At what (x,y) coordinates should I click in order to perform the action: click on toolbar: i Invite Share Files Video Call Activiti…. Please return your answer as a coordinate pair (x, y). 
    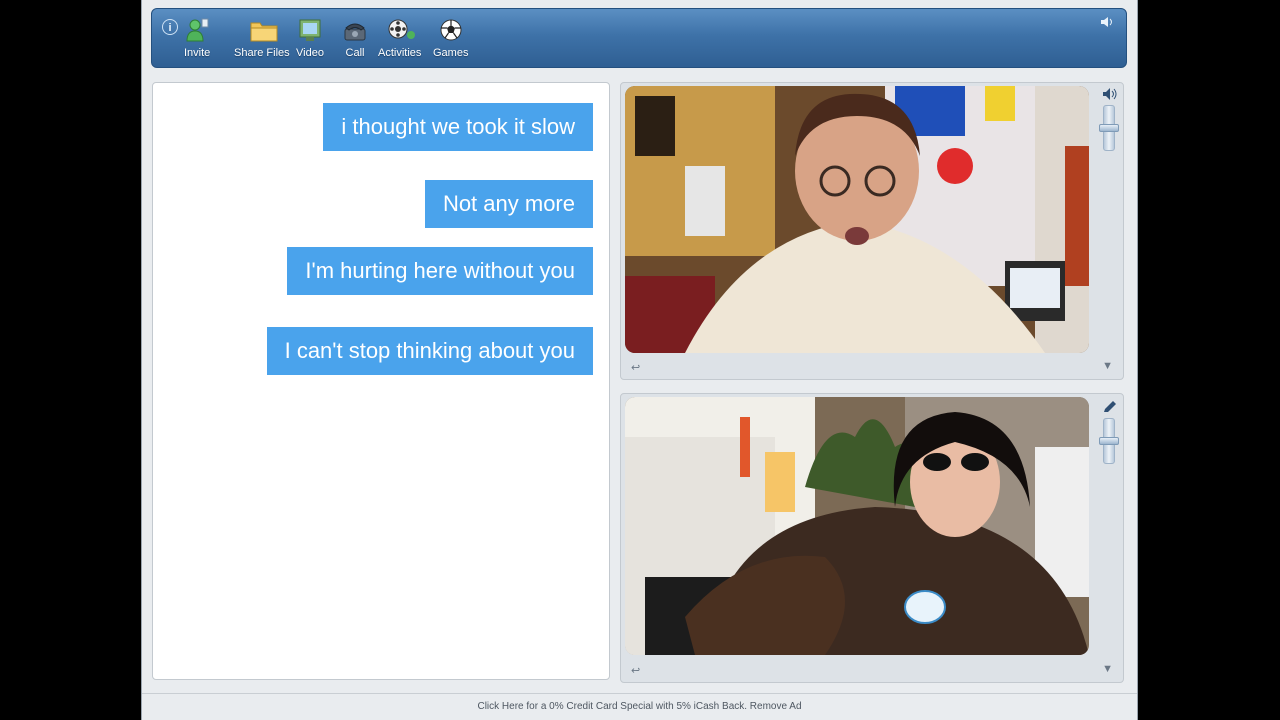
    Looking at the image, I should click on (639, 38).